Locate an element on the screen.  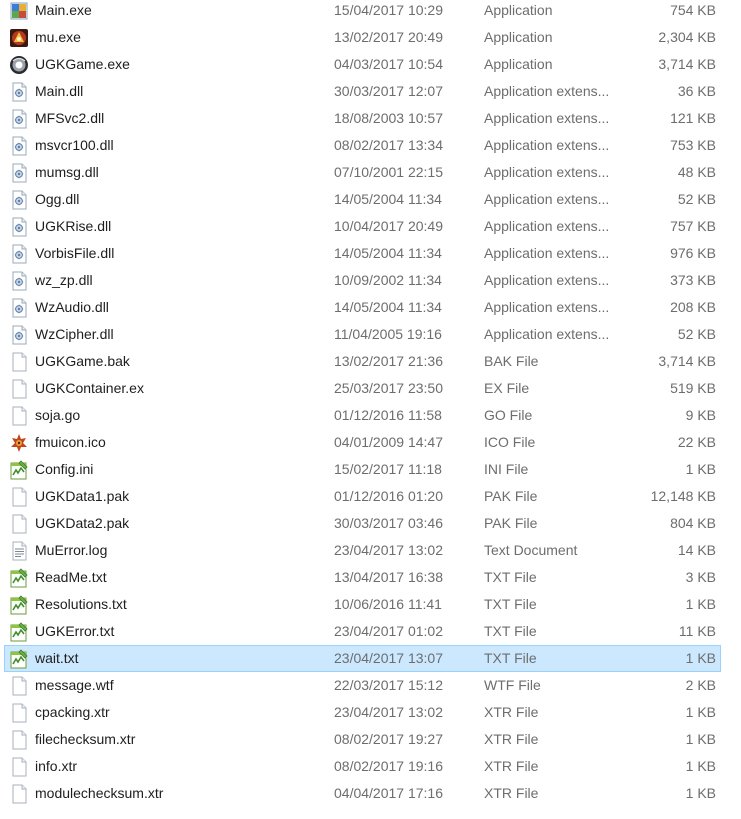
file-row: fmuicon.ico 04/01/2009 14:47 ICO File 22 KB is located at coordinates (370, 442).